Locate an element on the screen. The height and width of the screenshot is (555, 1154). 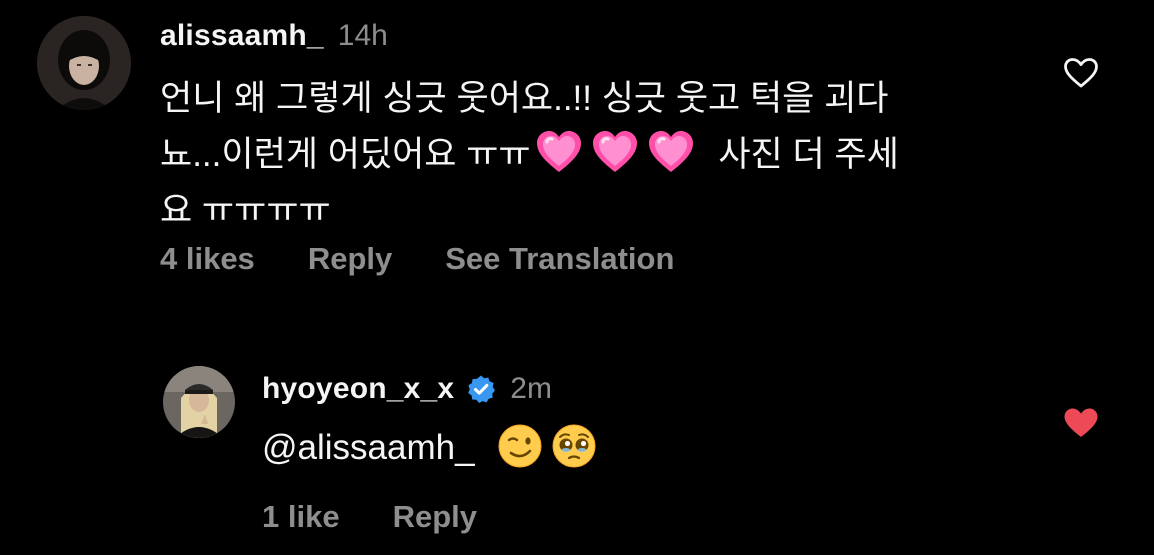
comment-text-segment: 뇨...이런게 어딨어요 ㅠㅠ is located at coordinates (345, 154).